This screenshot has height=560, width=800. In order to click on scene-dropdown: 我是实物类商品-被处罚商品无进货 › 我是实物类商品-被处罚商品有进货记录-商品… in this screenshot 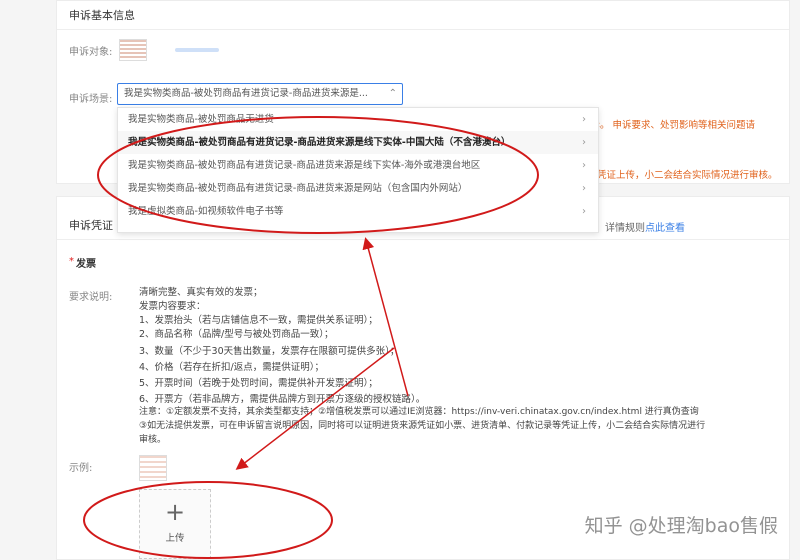, I will do `click(358, 170)`.